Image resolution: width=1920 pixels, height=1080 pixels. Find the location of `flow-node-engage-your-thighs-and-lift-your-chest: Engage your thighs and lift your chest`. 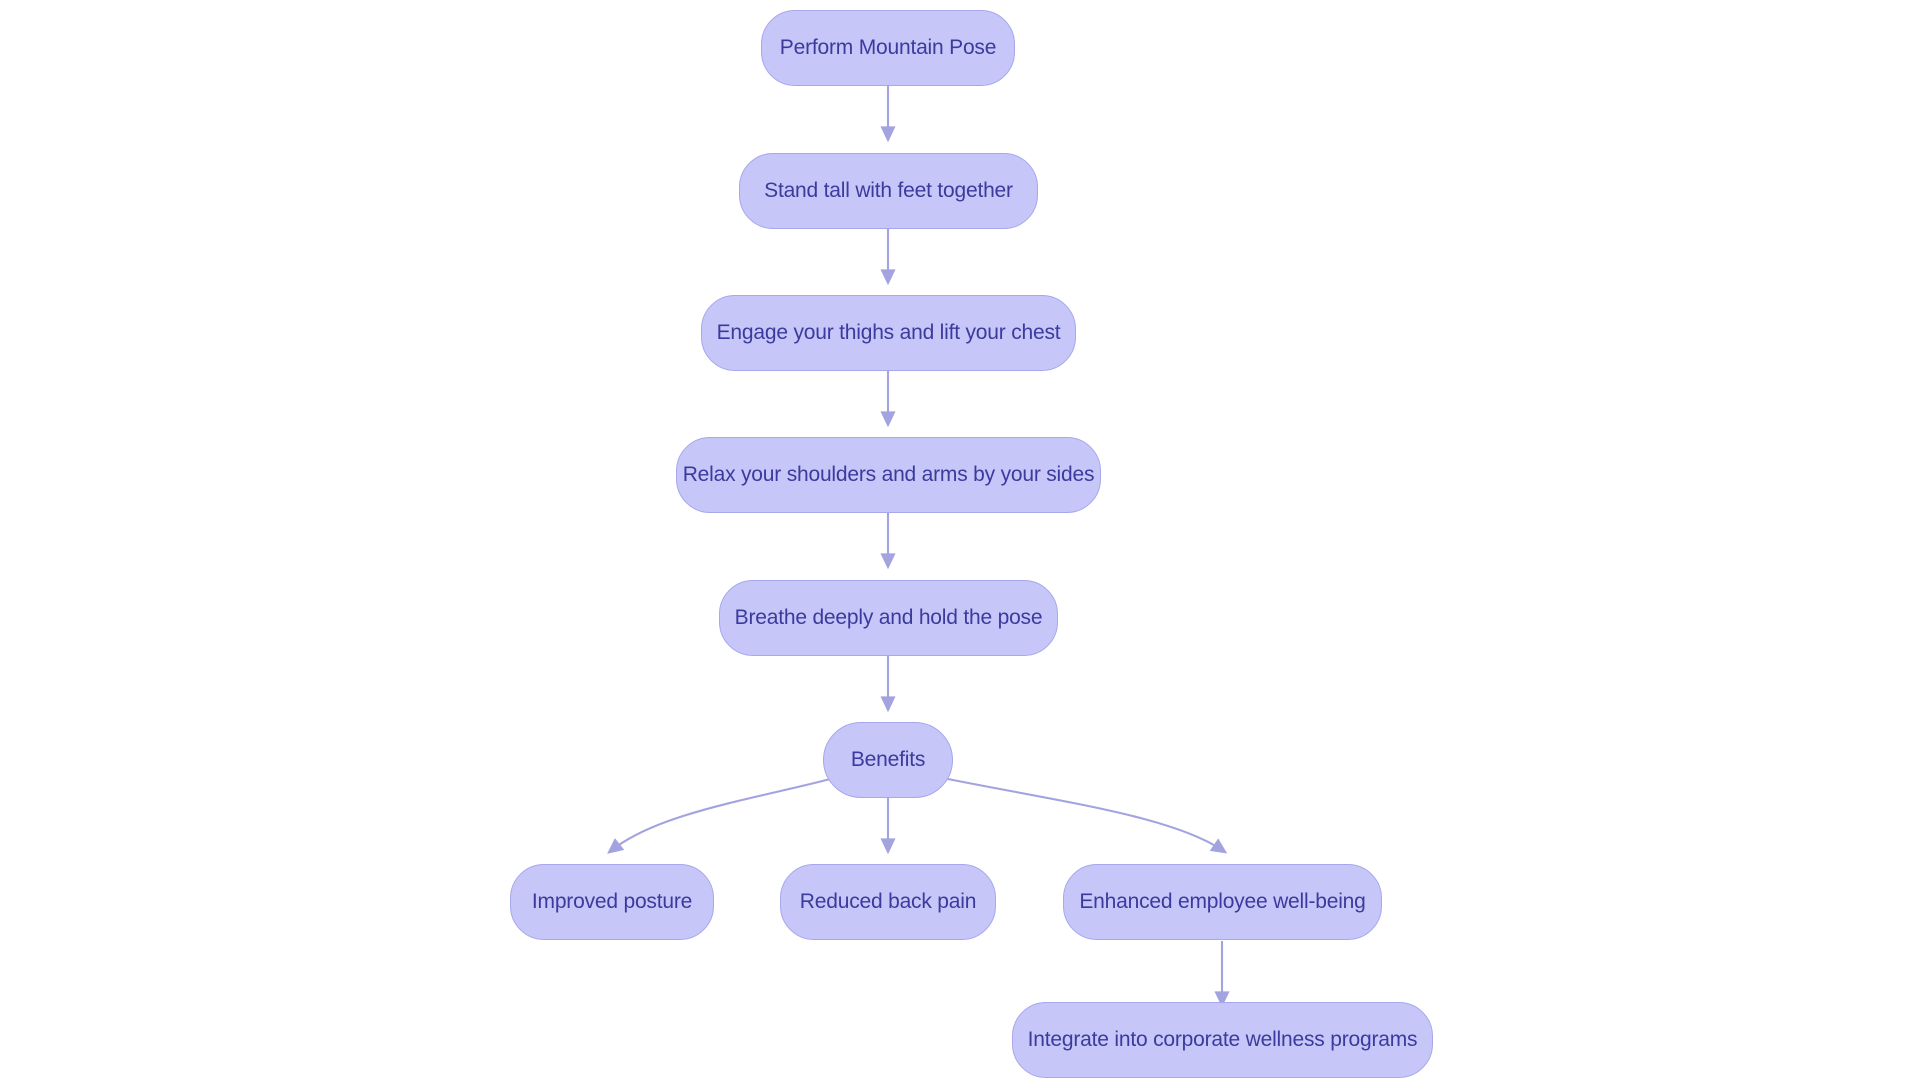

flow-node-engage-your-thighs-and-lift-your-chest: Engage your thighs and lift your chest is located at coordinates (888, 333).